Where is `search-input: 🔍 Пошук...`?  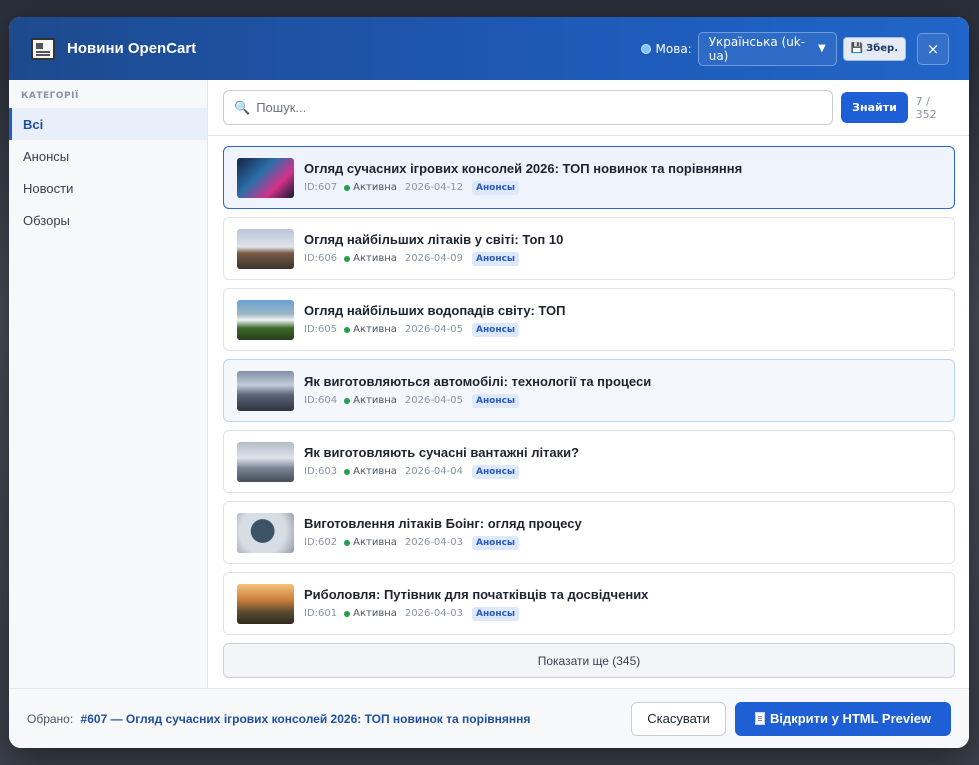 search-input: 🔍 Пошук... is located at coordinates (528, 107).